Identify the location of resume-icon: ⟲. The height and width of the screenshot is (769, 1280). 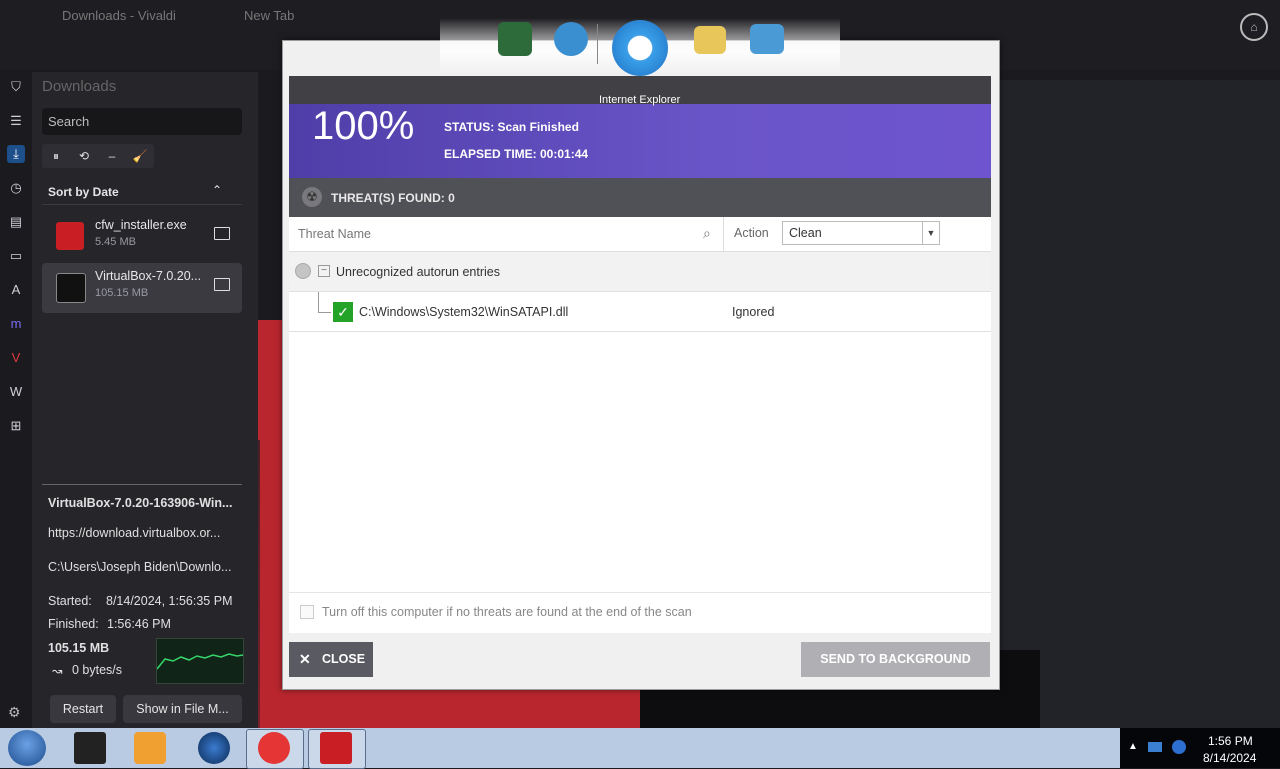
(84, 156).